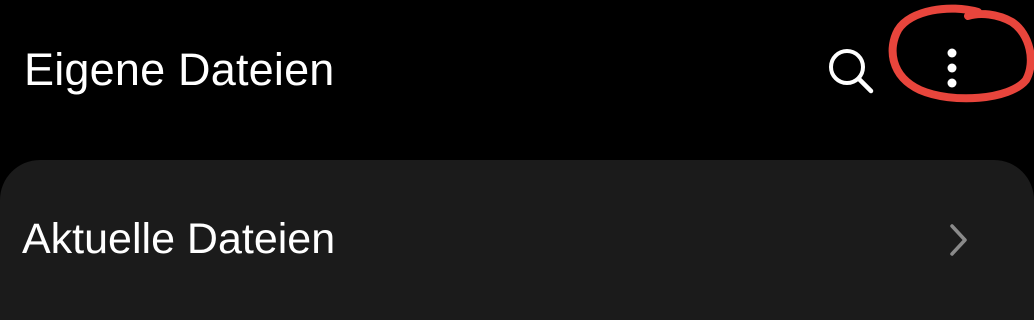  Describe the element at coordinates (179, 69) in the screenshot. I see `page-title: Eigene Dateien` at that location.